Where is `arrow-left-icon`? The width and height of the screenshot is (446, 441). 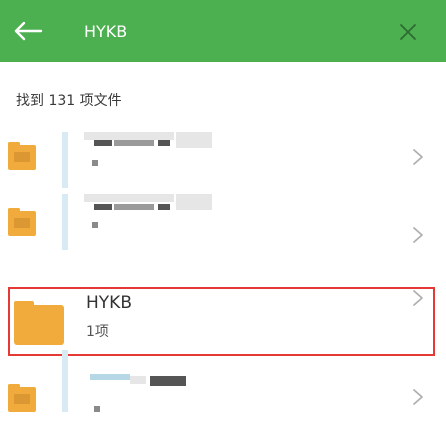 arrow-left-icon is located at coordinates (28, 31).